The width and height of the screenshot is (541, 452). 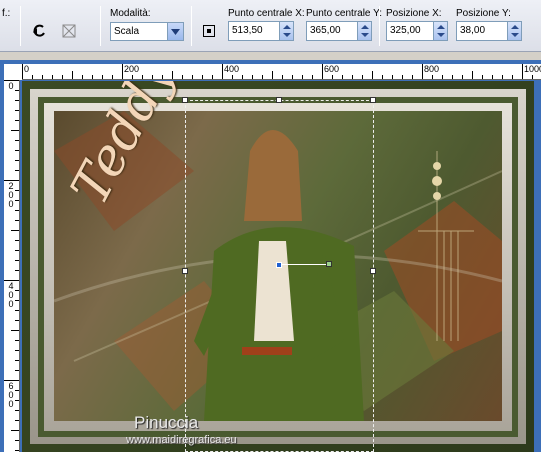 What do you see at coordinates (344, 13) in the screenshot?
I see `center-y-label: Punto centrale Y:` at bounding box center [344, 13].